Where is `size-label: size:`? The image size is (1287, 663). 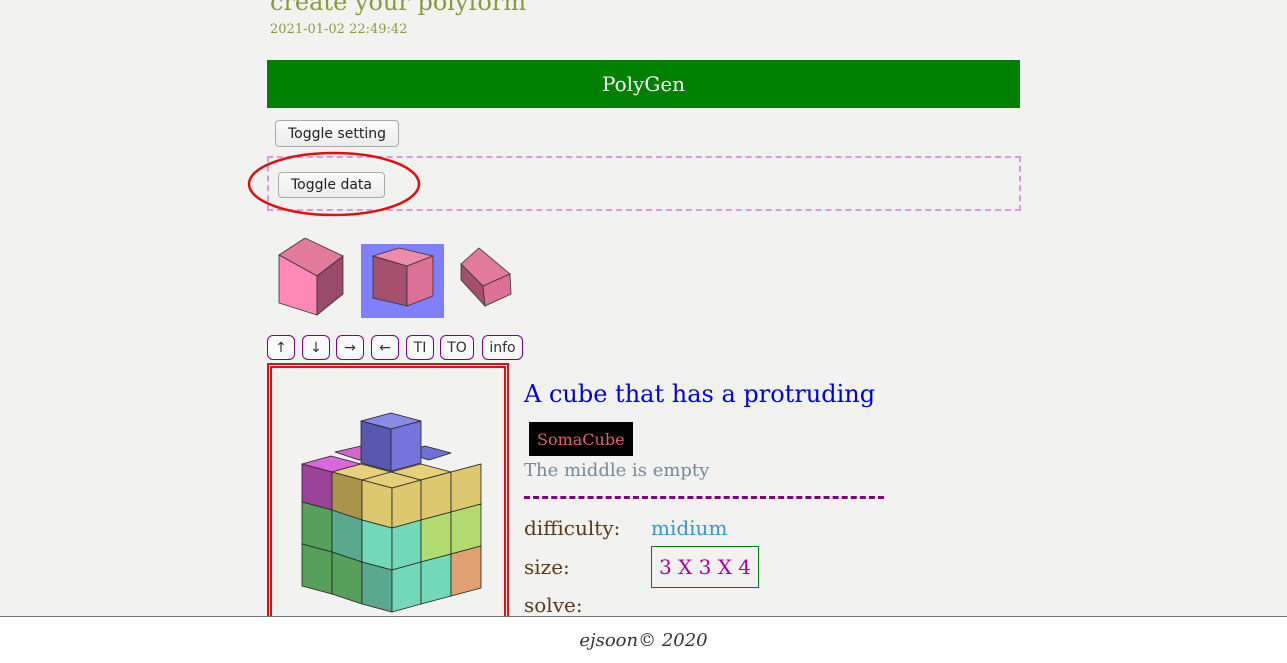 size-label: size: is located at coordinates (547, 567).